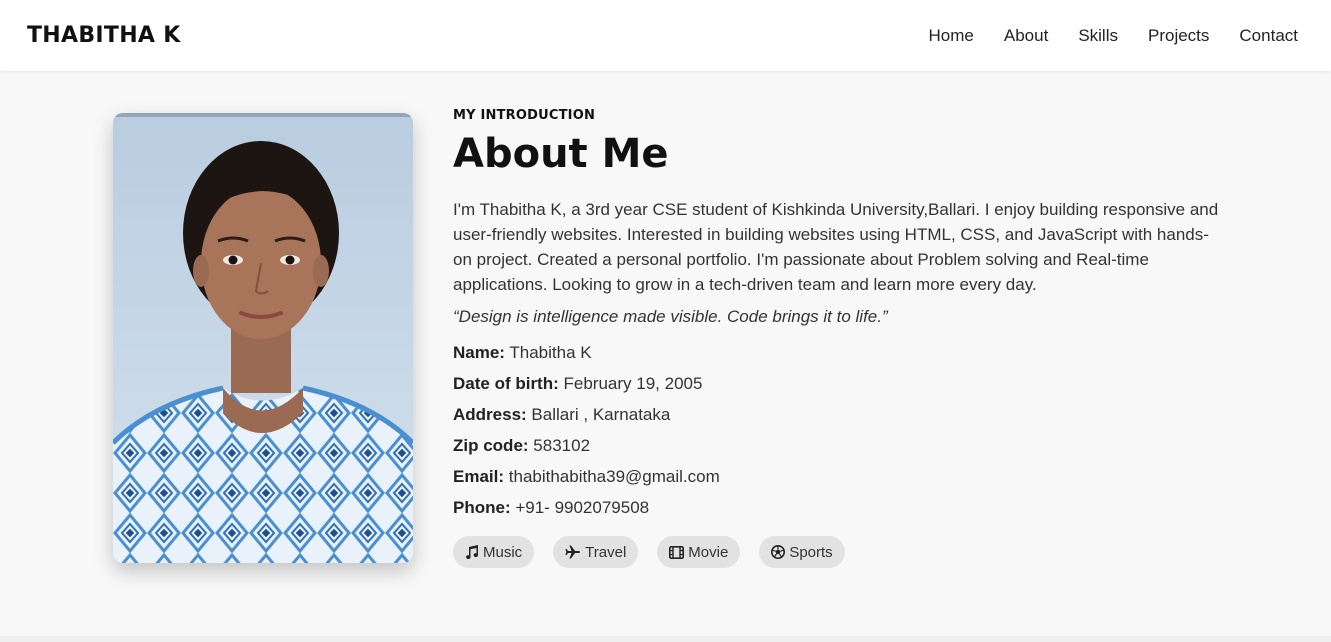  What do you see at coordinates (1098, 36) in the screenshot?
I see `nav-link-skills: Skills` at bounding box center [1098, 36].